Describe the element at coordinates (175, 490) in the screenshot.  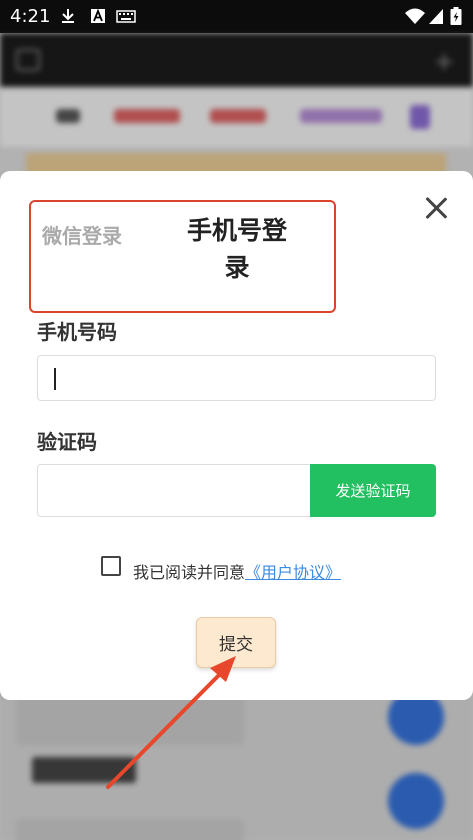
I see `verification-code-input` at that location.